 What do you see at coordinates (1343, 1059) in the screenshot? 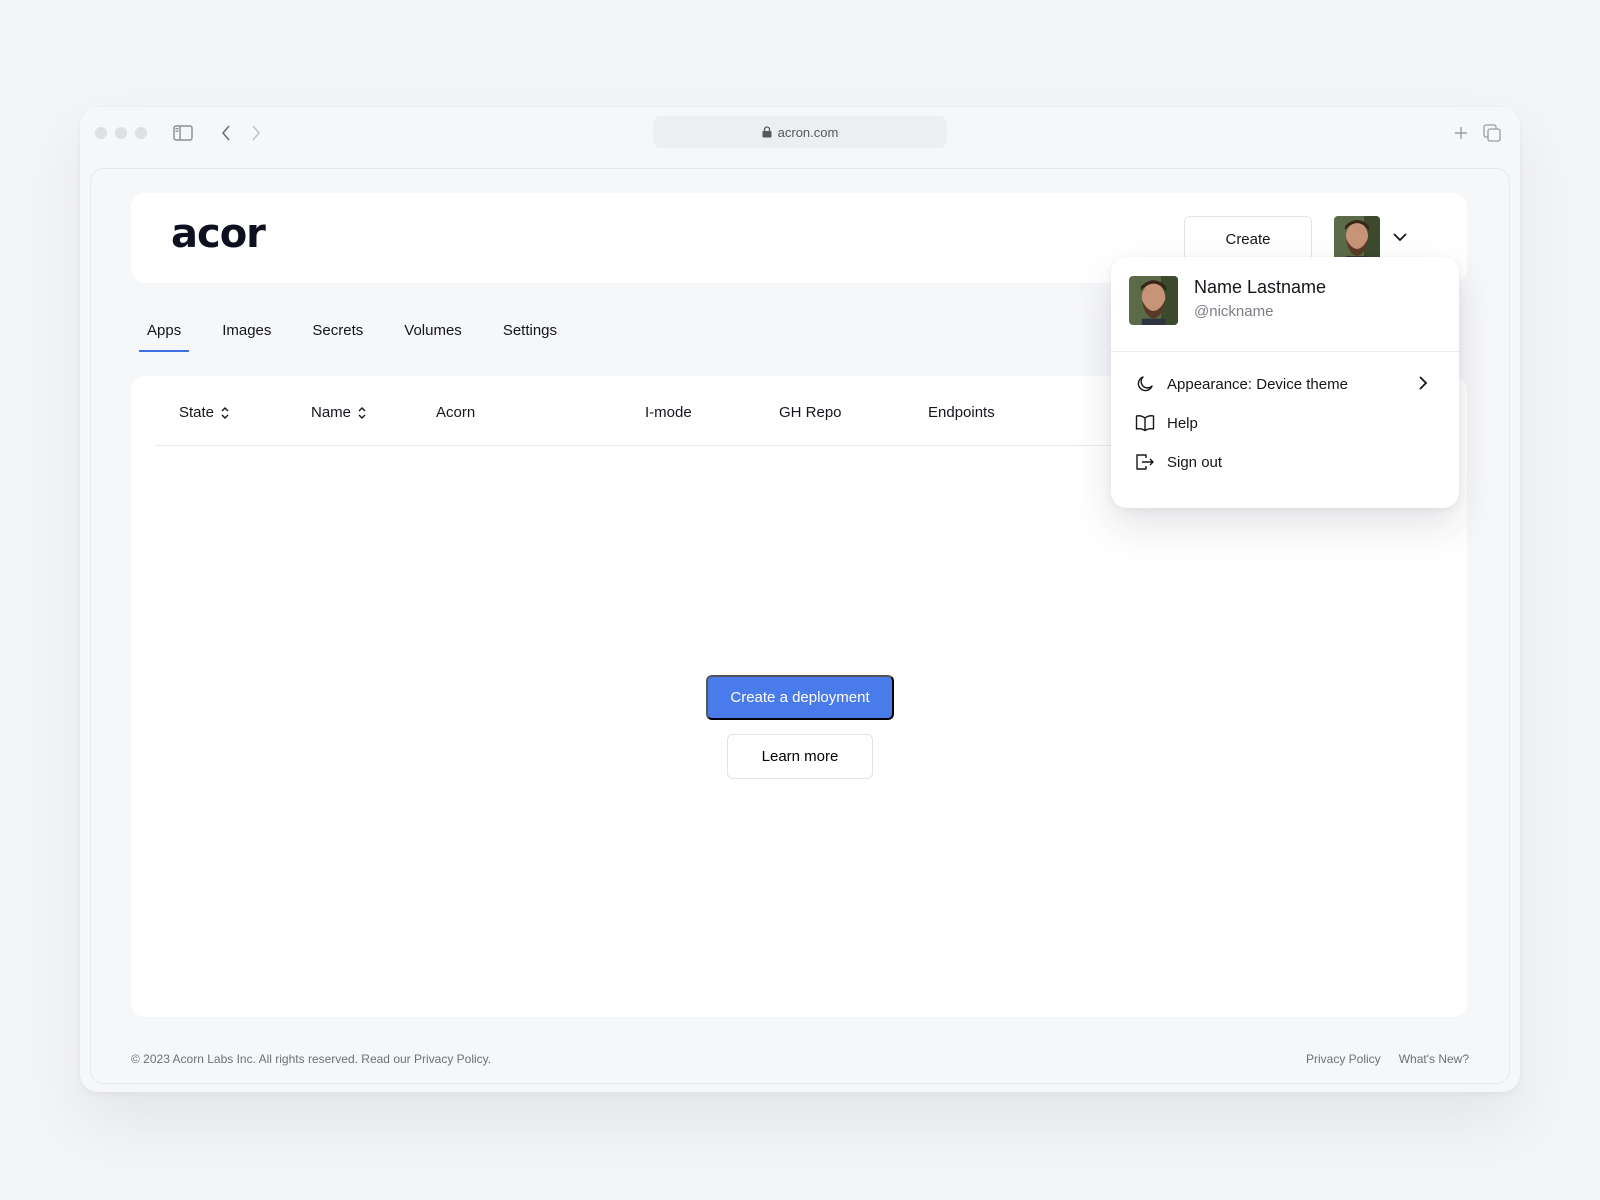
I see `privacy-policy-link: Privacy Policy` at bounding box center [1343, 1059].